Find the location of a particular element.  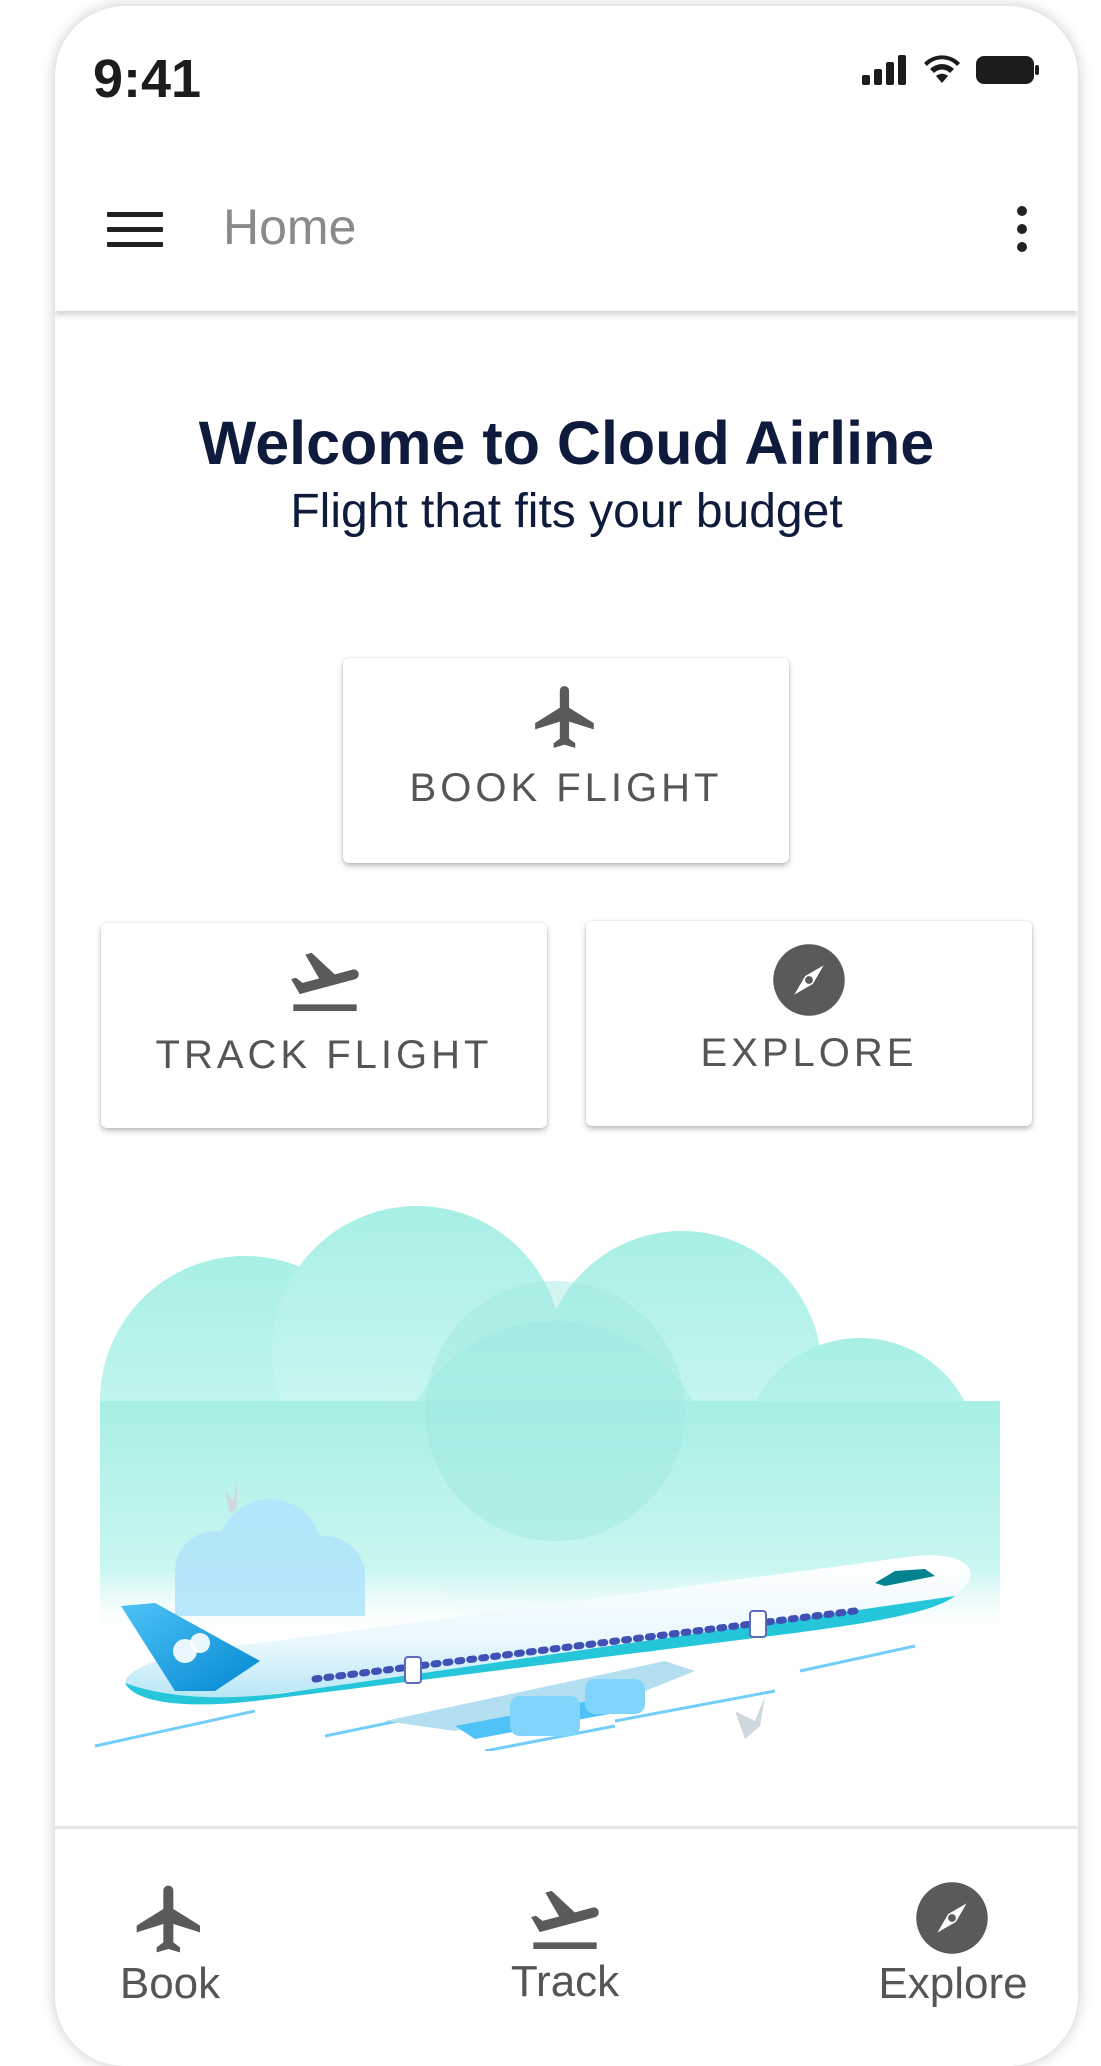

nav-item-explore: Explore is located at coordinates (953, 1918).